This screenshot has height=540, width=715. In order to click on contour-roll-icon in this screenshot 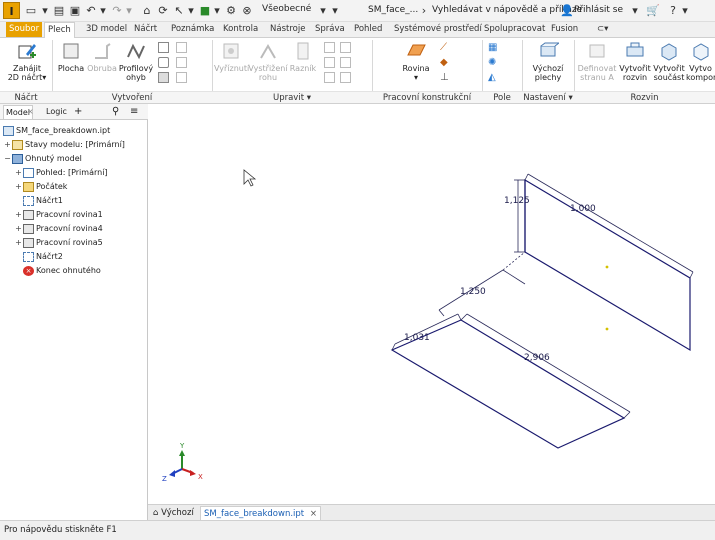, I will do `click(181, 47)`.